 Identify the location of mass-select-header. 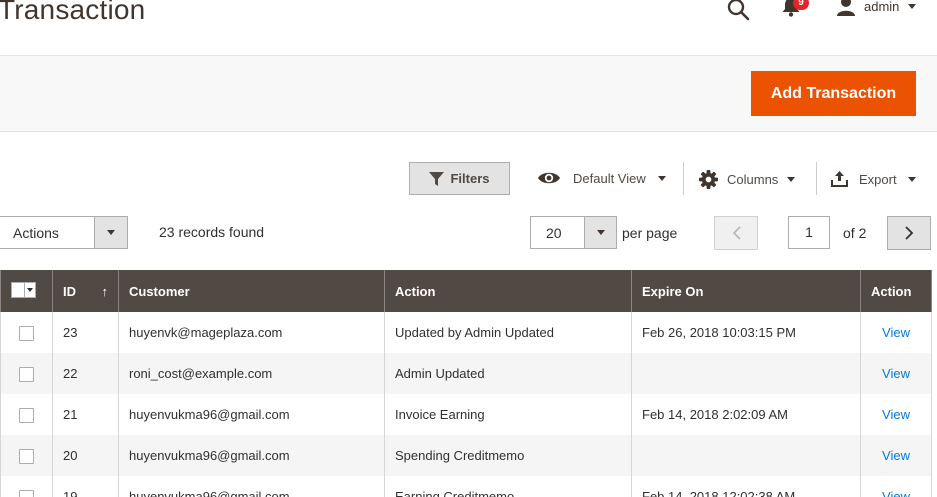
(26, 291).